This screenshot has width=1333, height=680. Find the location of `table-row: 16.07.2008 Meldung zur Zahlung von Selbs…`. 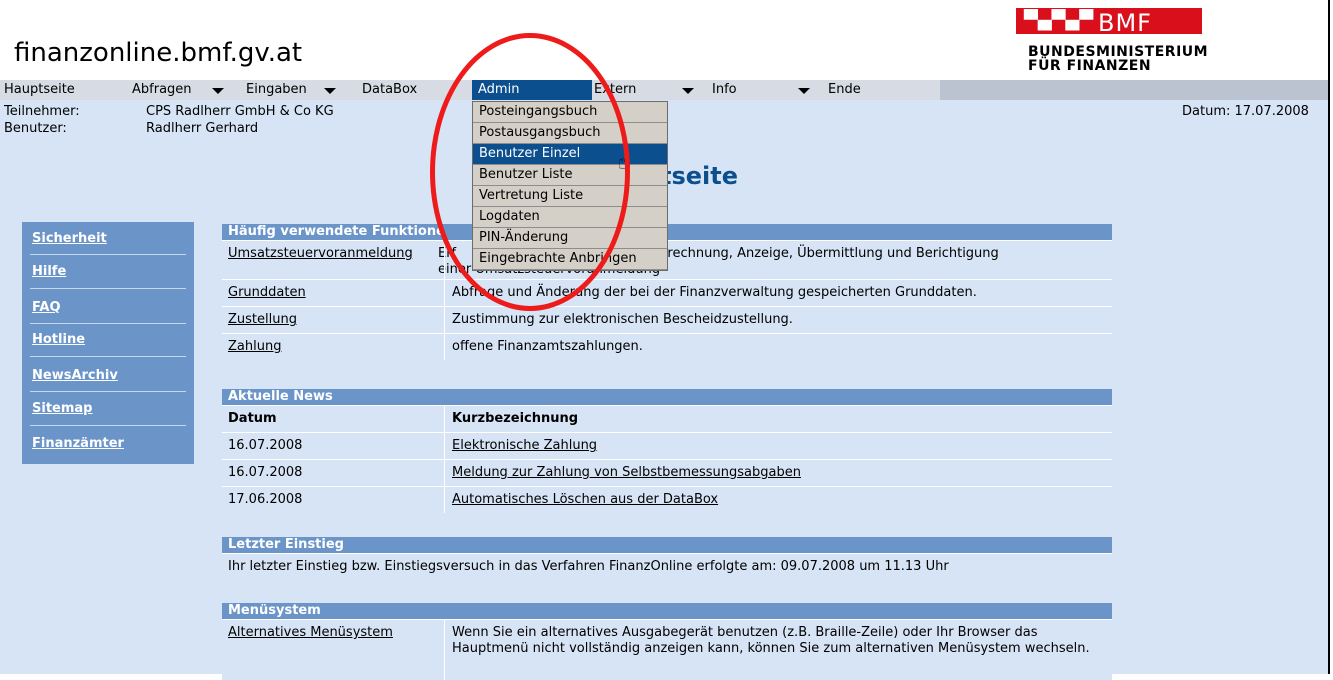

table-row: 16.07.2008 Meldung zur Zahlung von Selbs… is located at coordinates (667, 472).